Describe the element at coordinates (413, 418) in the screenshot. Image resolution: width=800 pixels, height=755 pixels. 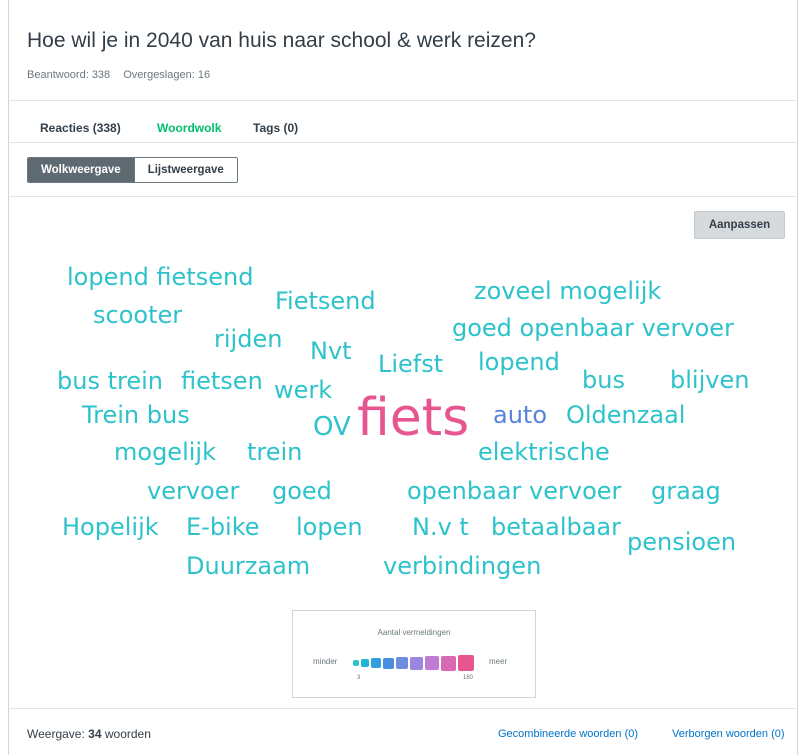
I see `cloud-word: fiets` at that location.